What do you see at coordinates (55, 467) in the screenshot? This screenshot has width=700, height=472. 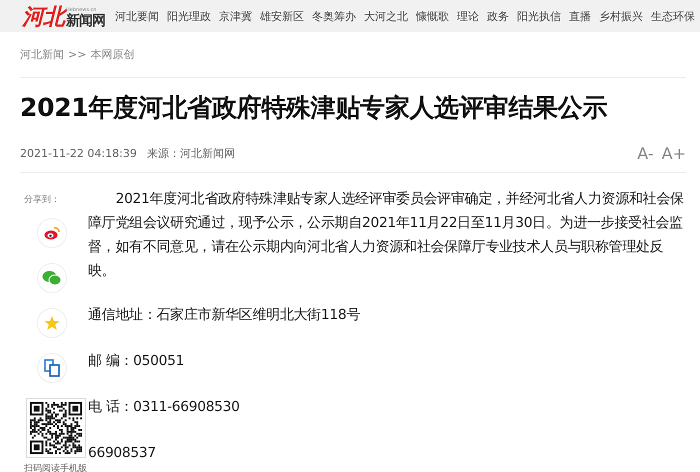 I see `qr-caption: 扫码阅读手机版` at bounding box center [55, 467].